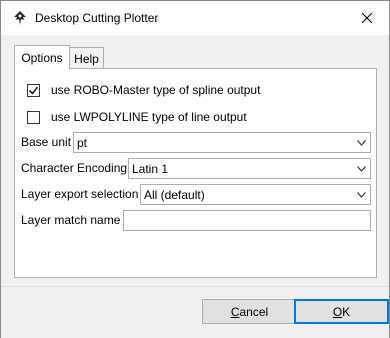  Describe the element at coordinates (156, 90) in the screenshot. I see `robo-master-label: use ROBO-Master type of spline output` at that location.